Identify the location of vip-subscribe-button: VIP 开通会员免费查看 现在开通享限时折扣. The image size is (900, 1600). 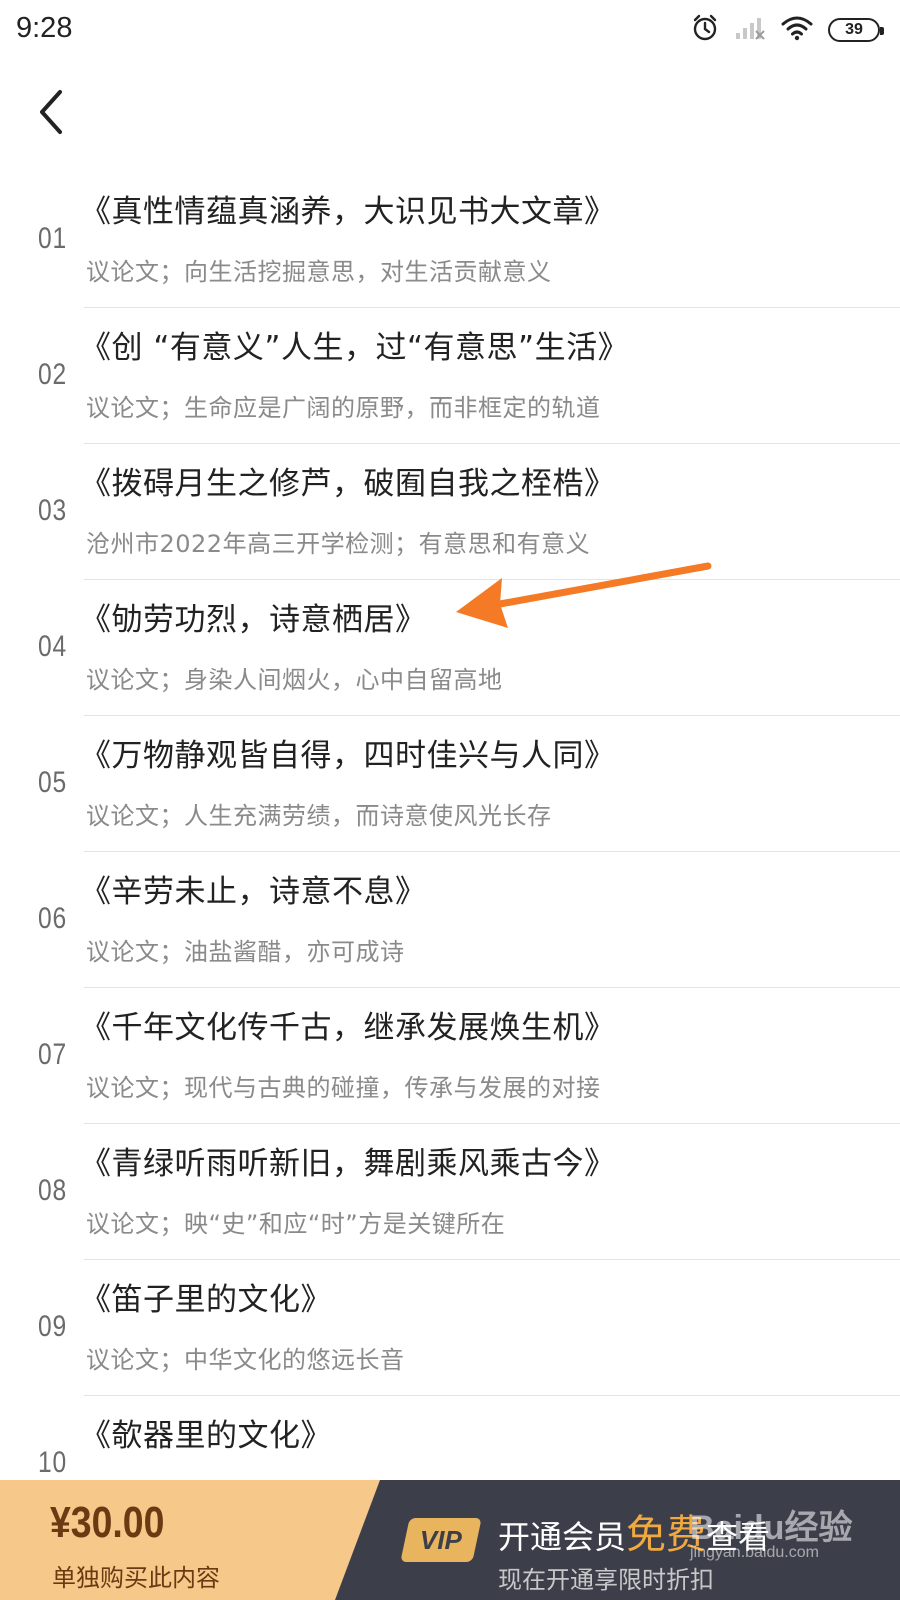
(617, 1540).